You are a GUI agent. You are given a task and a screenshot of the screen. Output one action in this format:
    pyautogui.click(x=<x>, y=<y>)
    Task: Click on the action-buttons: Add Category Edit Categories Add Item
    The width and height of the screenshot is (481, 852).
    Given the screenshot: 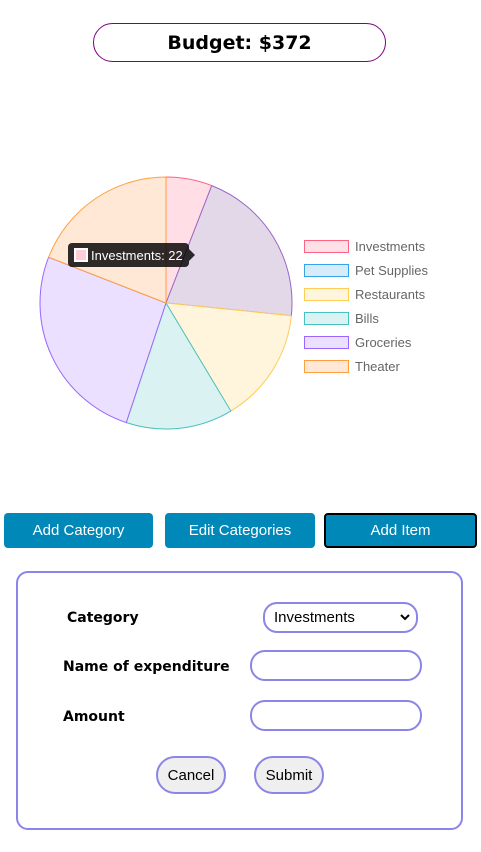 What is the action you would take?
    pyautogui.click(x=240, y=531)
    